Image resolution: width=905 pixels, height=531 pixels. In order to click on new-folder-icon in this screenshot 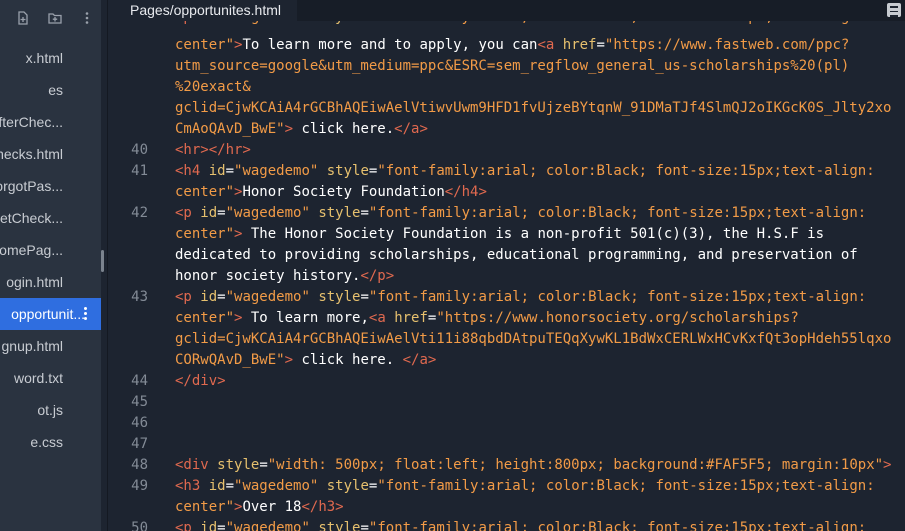, I will do `click(55, 18)`.